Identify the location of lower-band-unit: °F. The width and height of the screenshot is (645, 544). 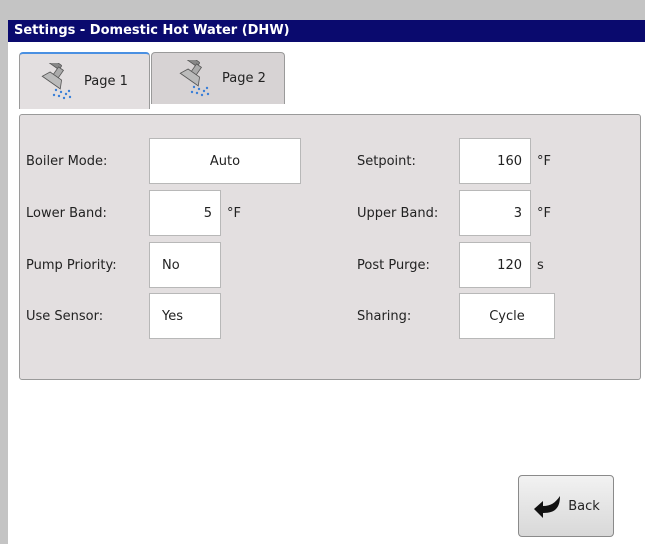
(234, 213).